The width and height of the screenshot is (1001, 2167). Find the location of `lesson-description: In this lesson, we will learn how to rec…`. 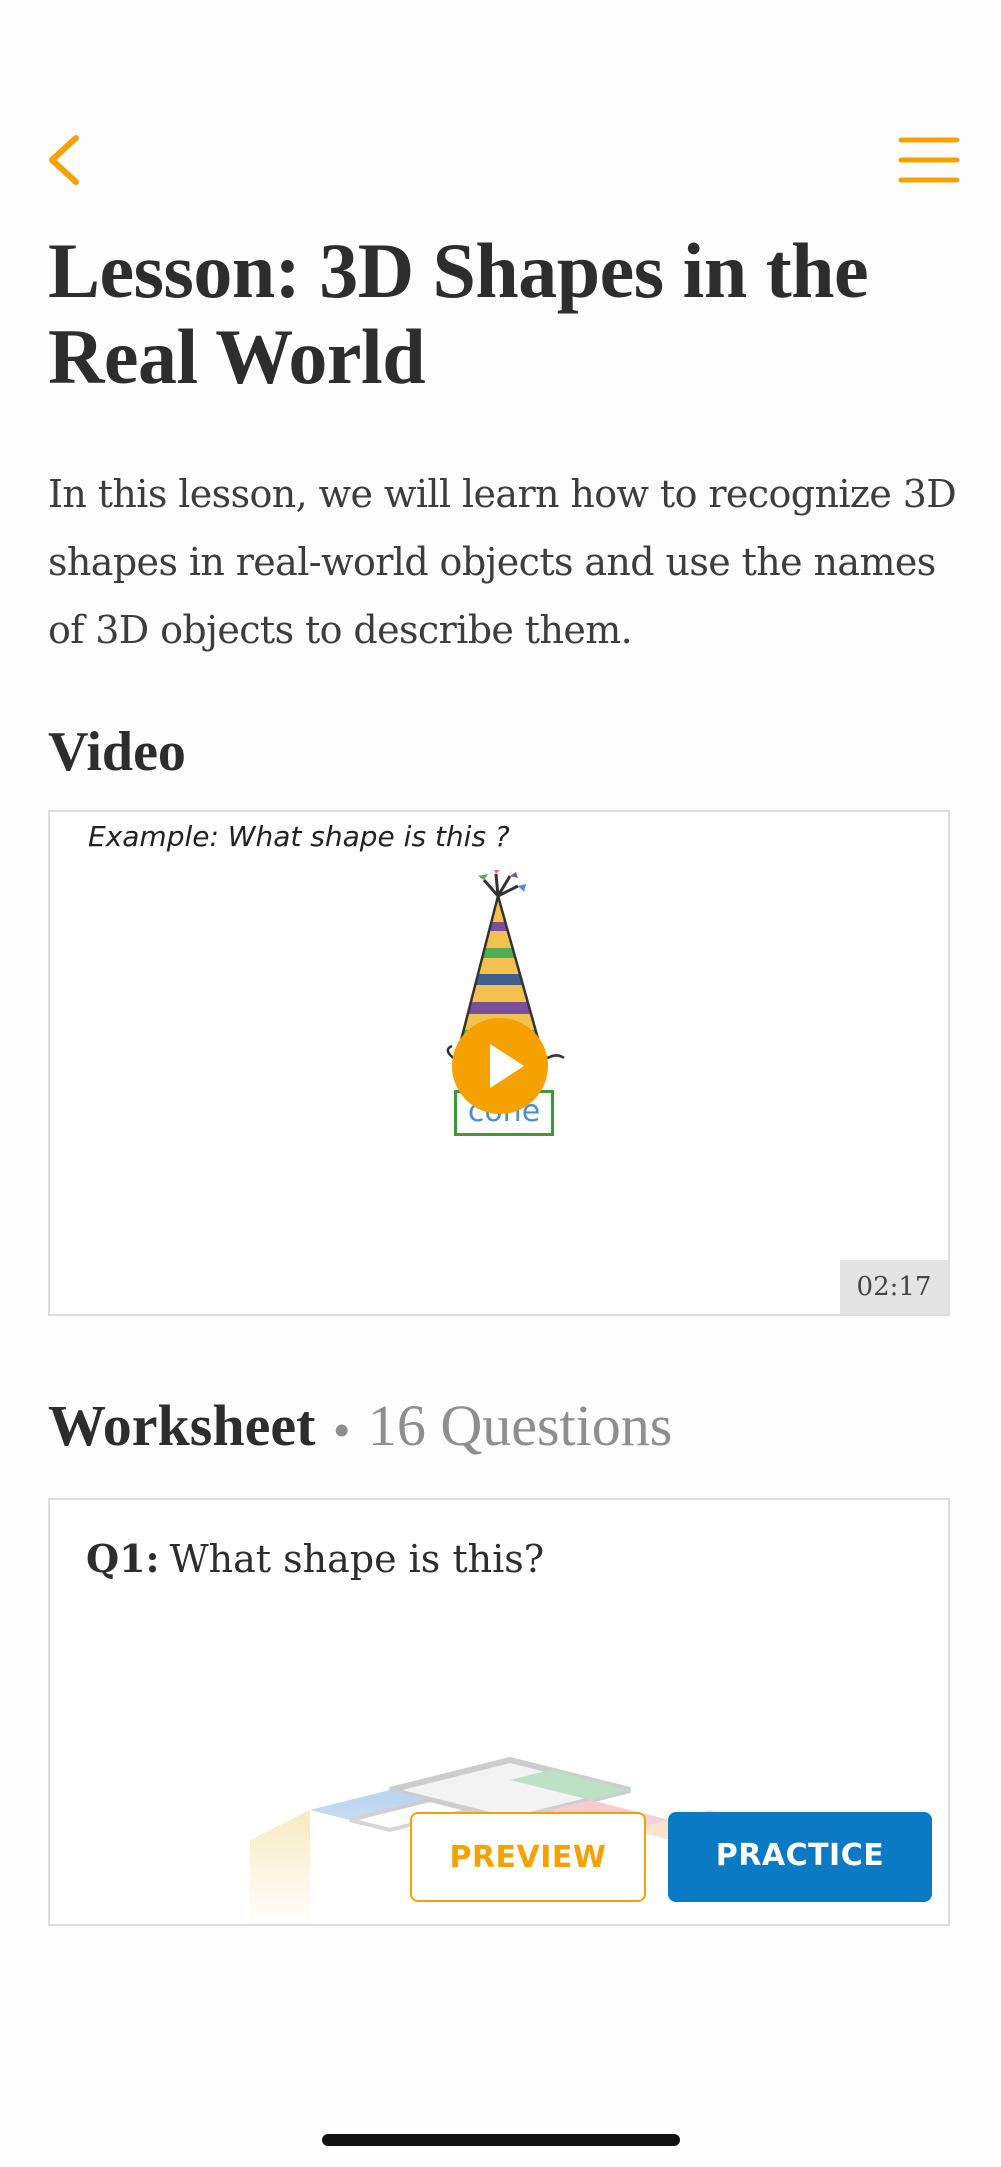

lesson-description: In this lesson, we will learn how to rec… is located at coordinates (502, 562).